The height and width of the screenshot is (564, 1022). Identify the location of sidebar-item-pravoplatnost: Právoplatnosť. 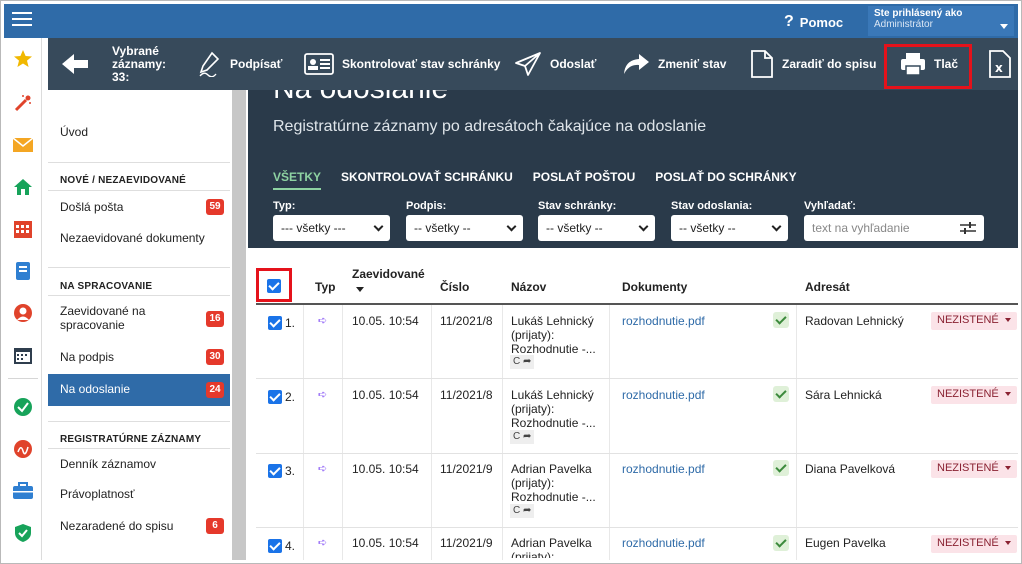
(139, 494).